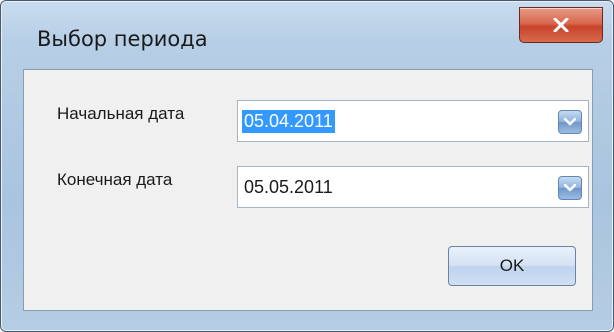 Image resolution: width=614 pixels, height=332 pixels. I want to click on end-date-value: 05.05.2011, so click(288, 187).